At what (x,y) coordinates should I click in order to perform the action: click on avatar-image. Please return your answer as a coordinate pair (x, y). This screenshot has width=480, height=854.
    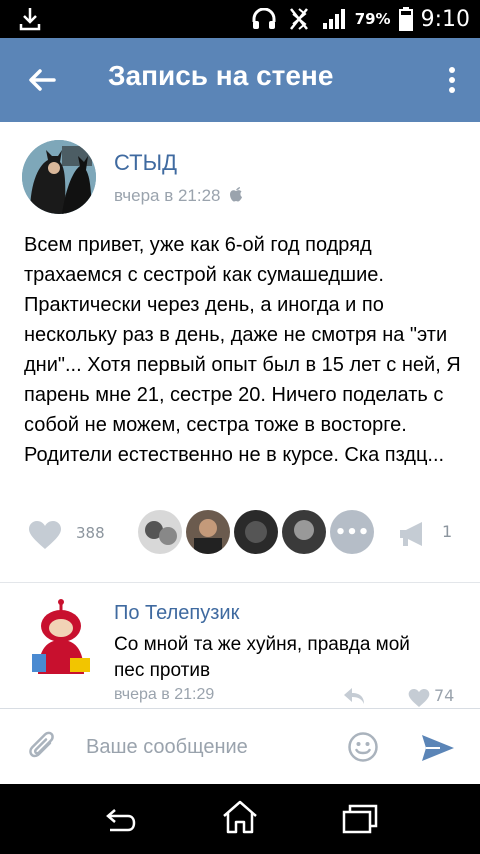
    Looking at the image, I should click on (59, 177).